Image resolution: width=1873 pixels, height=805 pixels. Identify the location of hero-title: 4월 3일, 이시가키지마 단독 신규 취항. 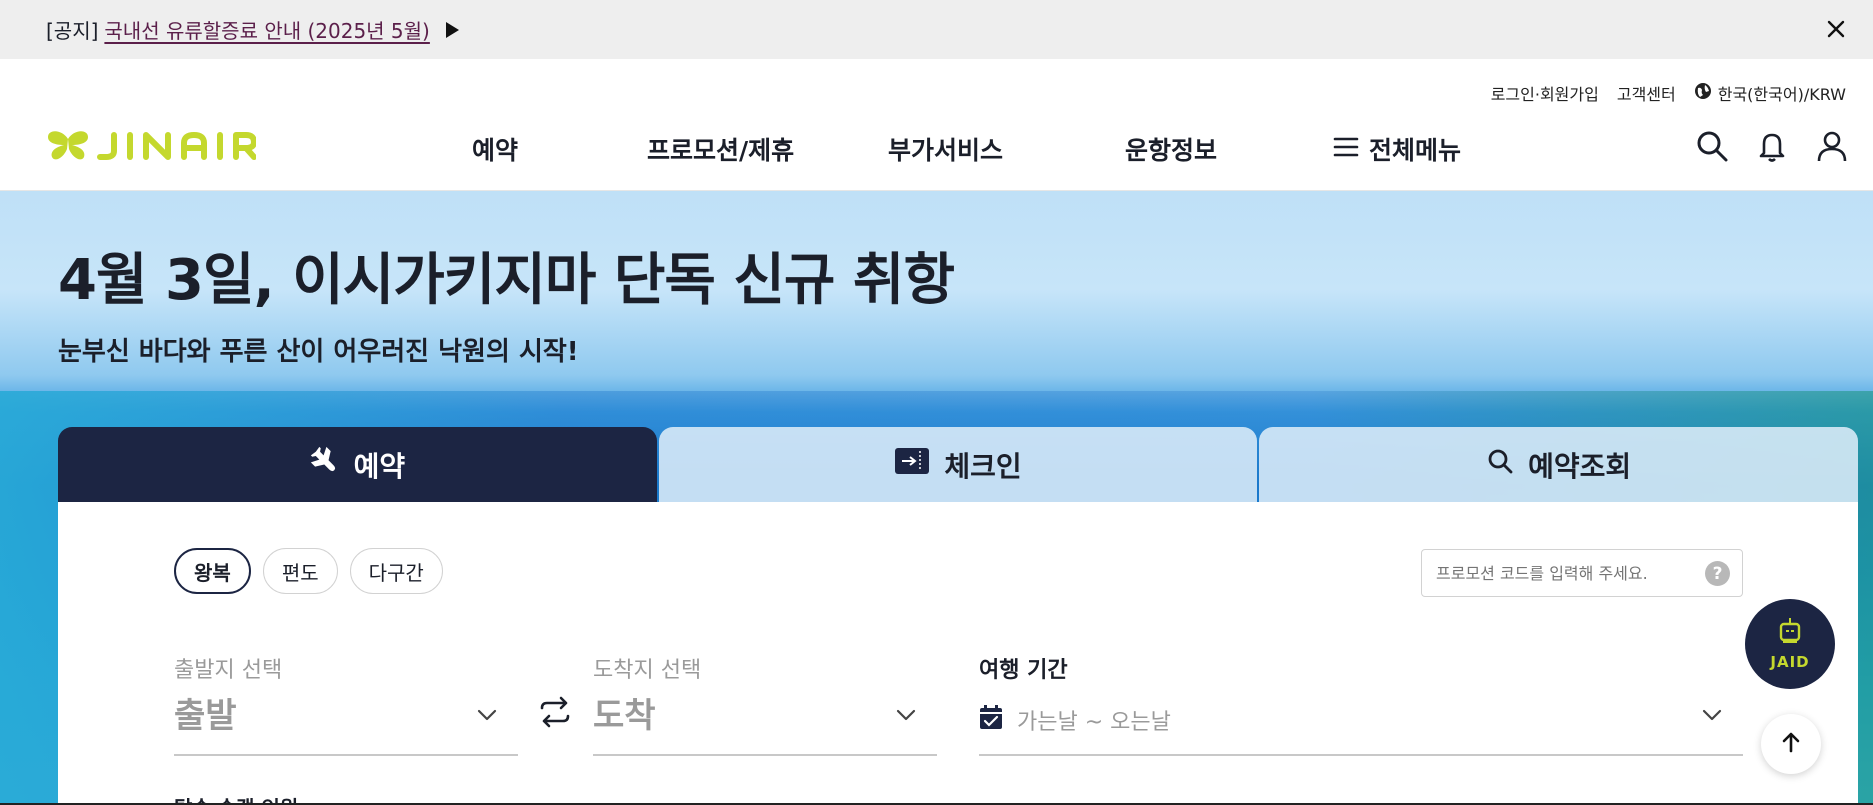
(506, 280).